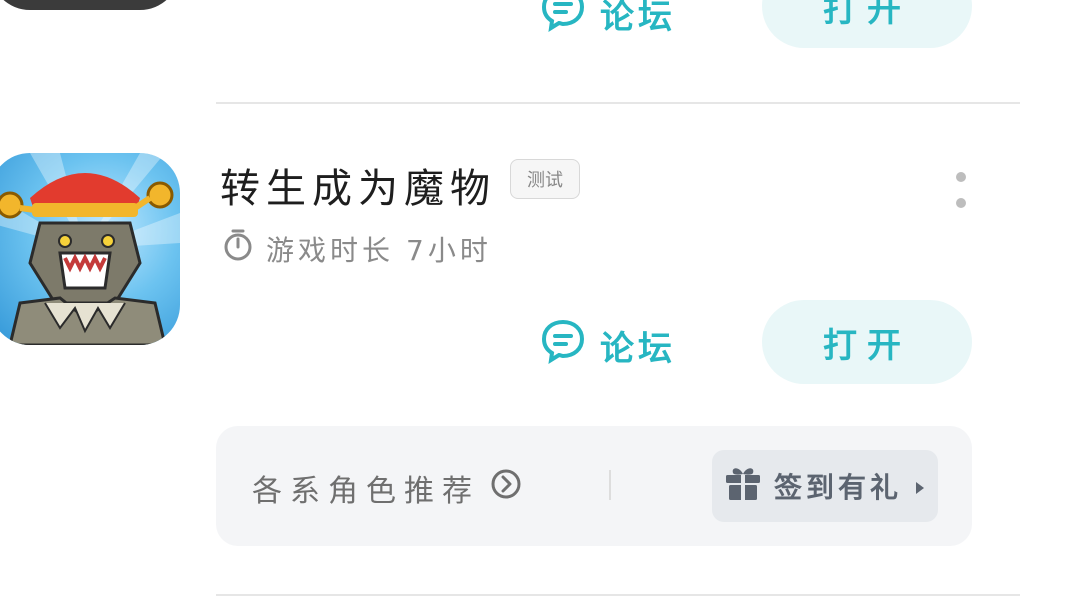 This screenshot has height=606, width=1080. Describe the element at coordinates (867, 24) in the screenshot. I see `previous-open-button: 打开` at that location.